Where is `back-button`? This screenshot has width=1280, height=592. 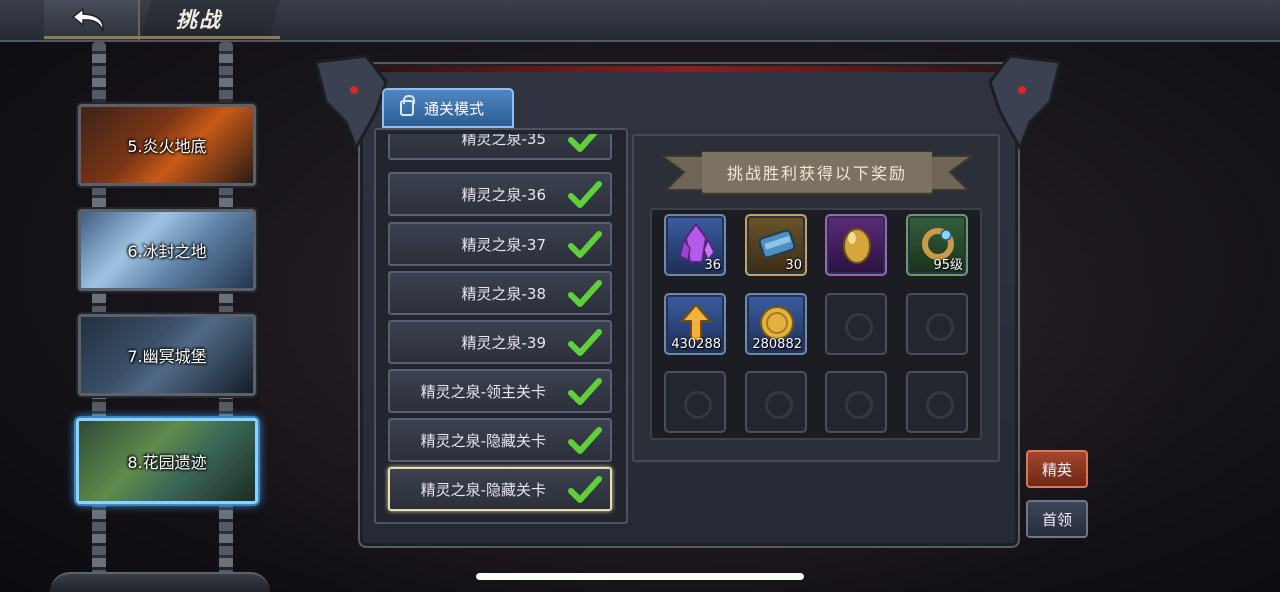 back-button is located at coordinates (92, 20).